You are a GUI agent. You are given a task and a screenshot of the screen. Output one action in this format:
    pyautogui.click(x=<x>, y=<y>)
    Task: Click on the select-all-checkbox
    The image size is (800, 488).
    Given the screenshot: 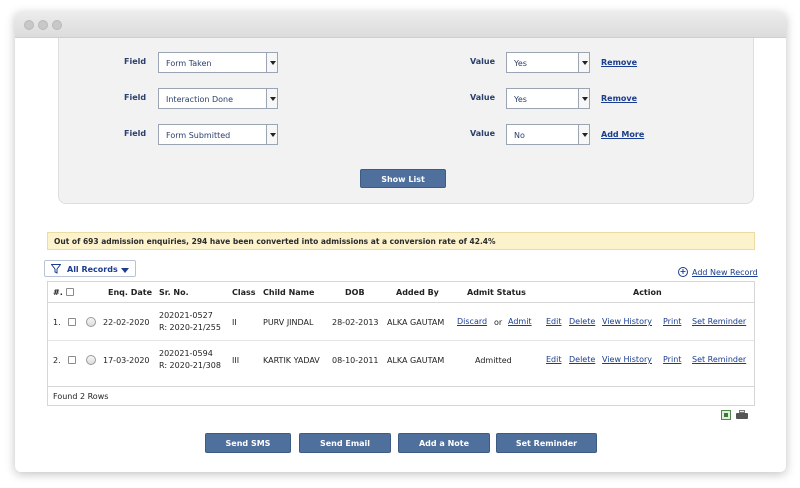 What is the action you would take?
    pyautogui.click(x=70, y=292)
    